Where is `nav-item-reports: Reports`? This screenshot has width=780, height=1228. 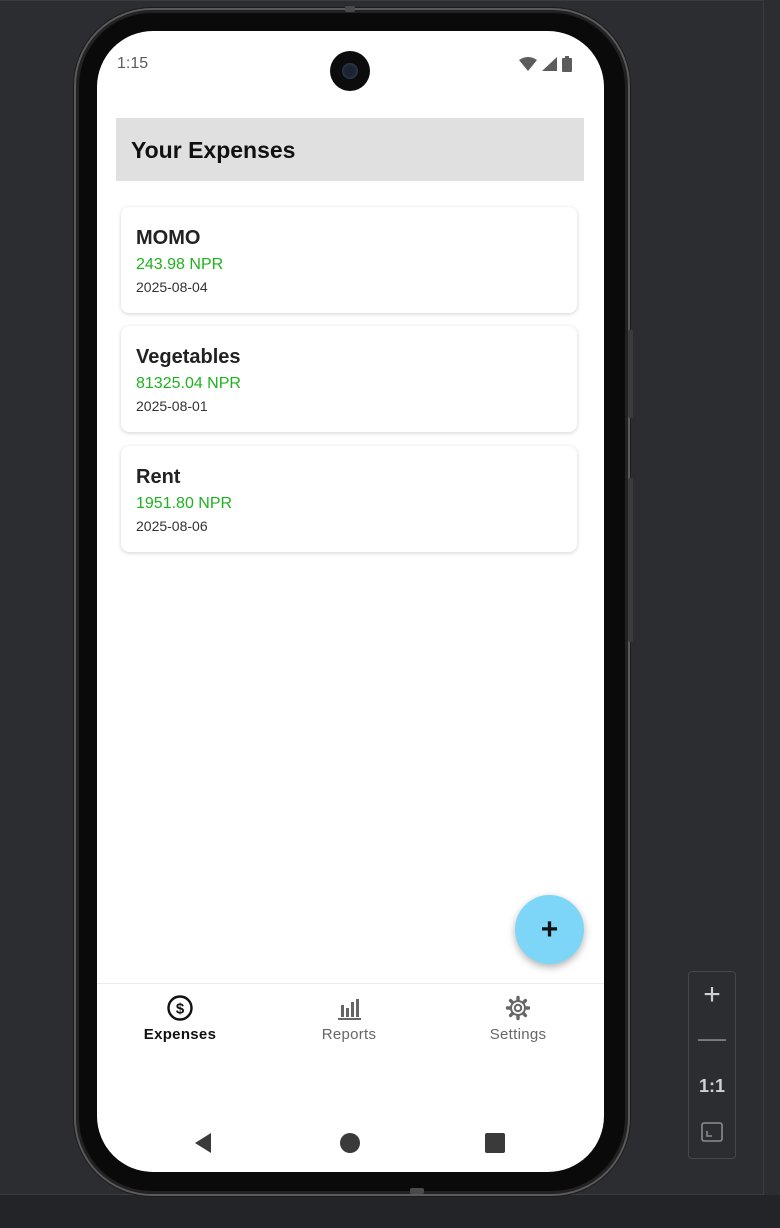 nav-item-reports: Reports is located at coordinates (349, 1018).